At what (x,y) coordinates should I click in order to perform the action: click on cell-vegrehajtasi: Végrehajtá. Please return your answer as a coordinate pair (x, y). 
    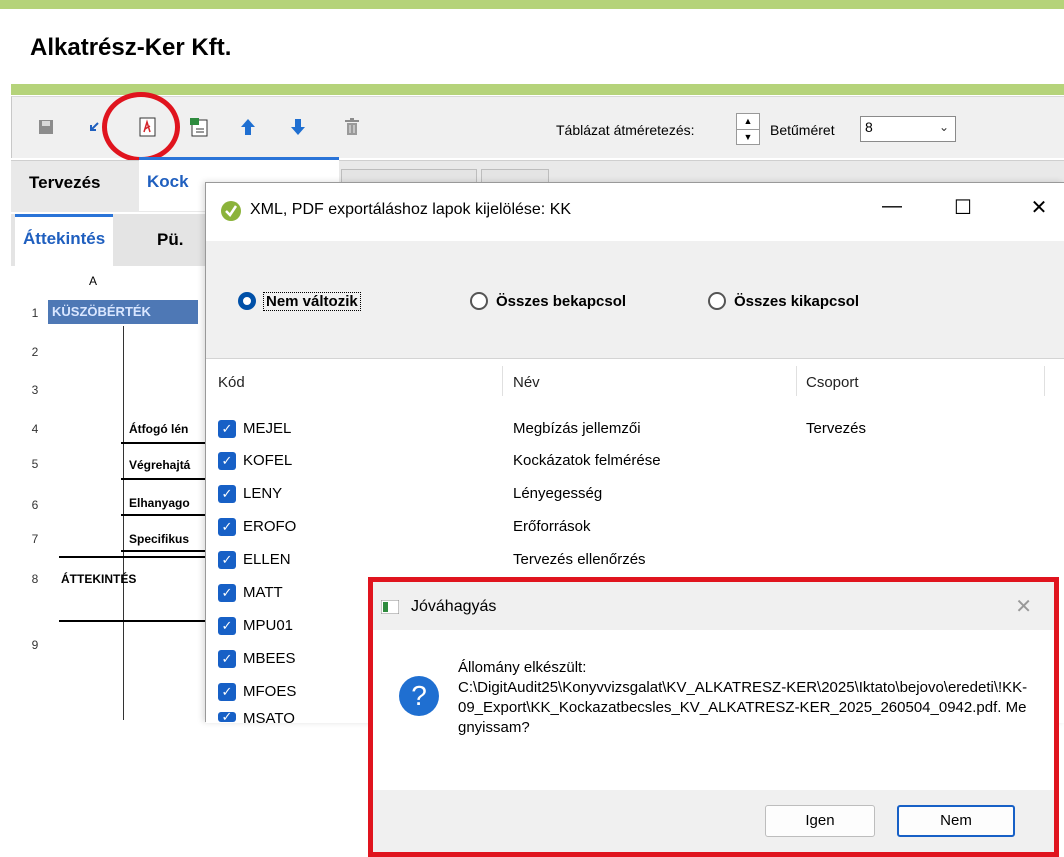
    Looking at the image, I should click on (160, 465).